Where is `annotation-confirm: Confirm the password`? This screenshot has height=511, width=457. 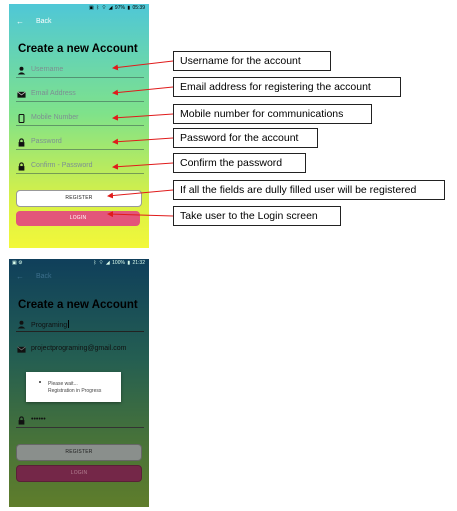
annotation-confirm: Confirm the password is located at coordinates (239, 163).